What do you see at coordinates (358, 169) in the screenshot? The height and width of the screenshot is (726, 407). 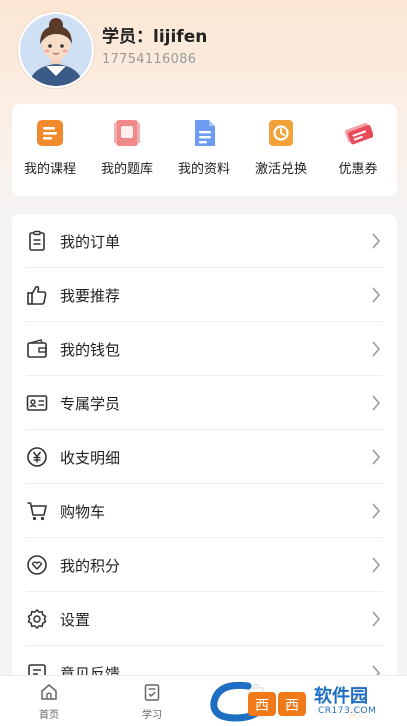 I see `quick-action-label: 优惠券` at bounding box center [358, 169].